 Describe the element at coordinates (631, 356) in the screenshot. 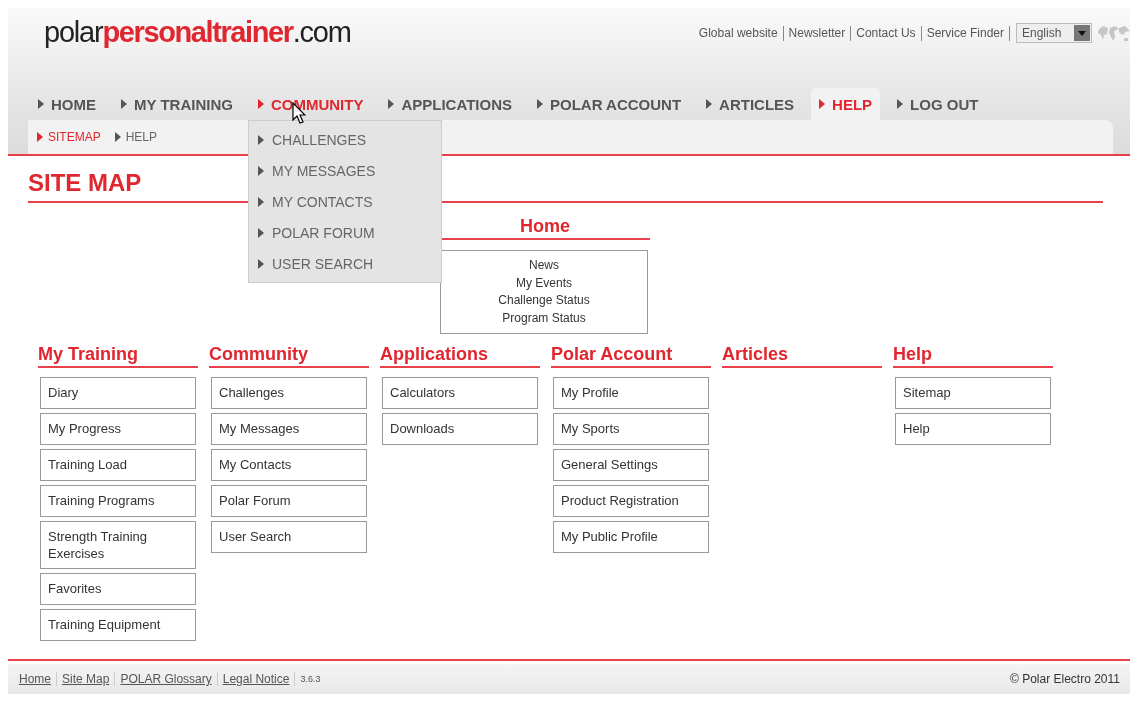

I see `section-heading: Polar Account` at that location.